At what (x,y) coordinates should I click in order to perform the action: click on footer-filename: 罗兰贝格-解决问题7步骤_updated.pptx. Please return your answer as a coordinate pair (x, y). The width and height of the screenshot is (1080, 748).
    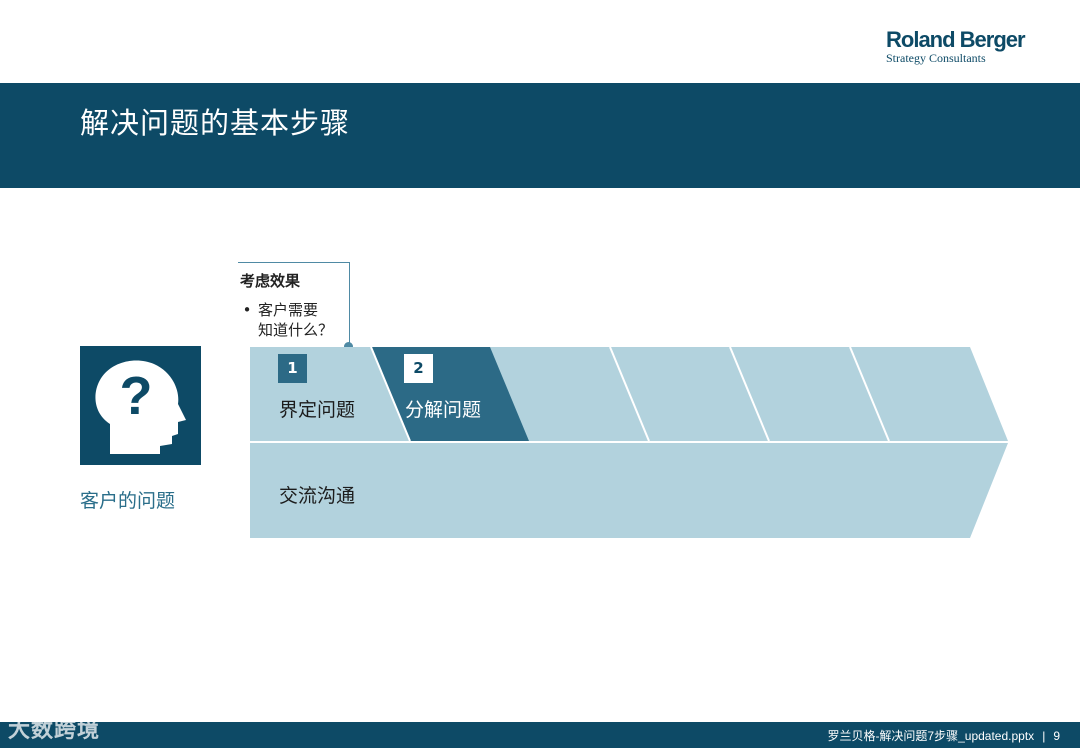
    Looking at the image, I should click on (931, 736).